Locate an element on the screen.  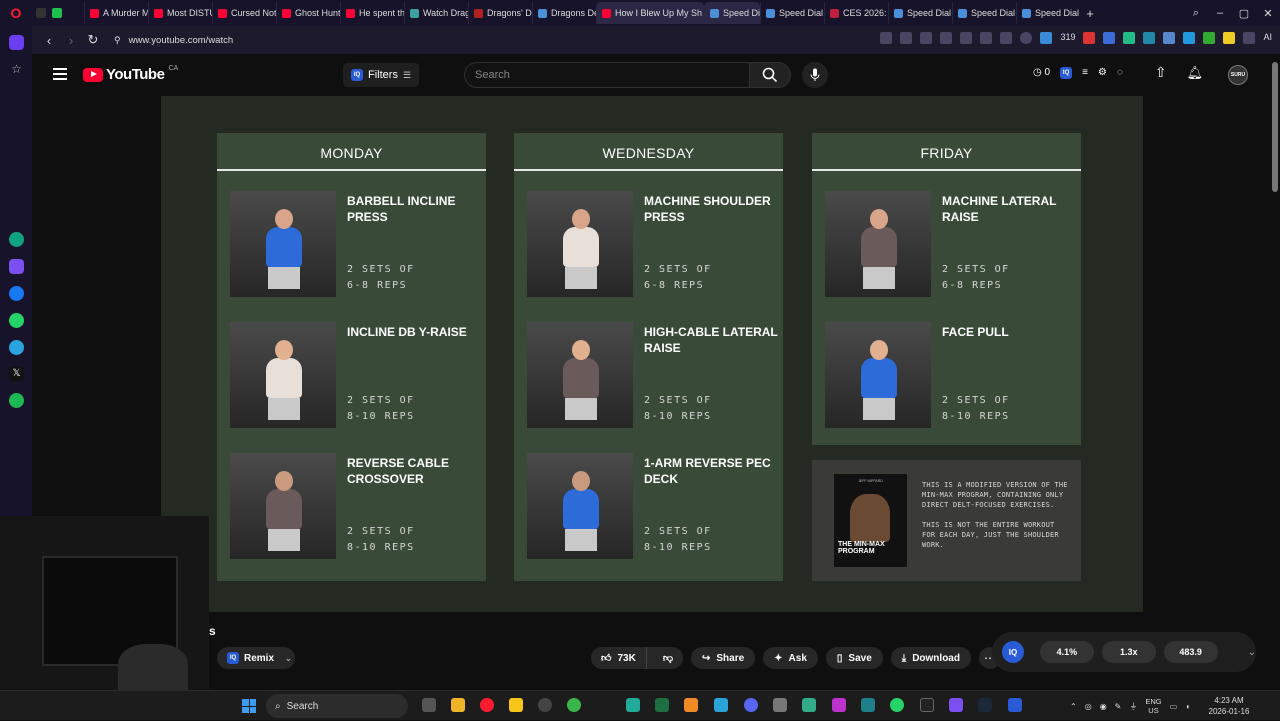
url-text: www.youtube.com/watch is located at coordinates (181, 40).